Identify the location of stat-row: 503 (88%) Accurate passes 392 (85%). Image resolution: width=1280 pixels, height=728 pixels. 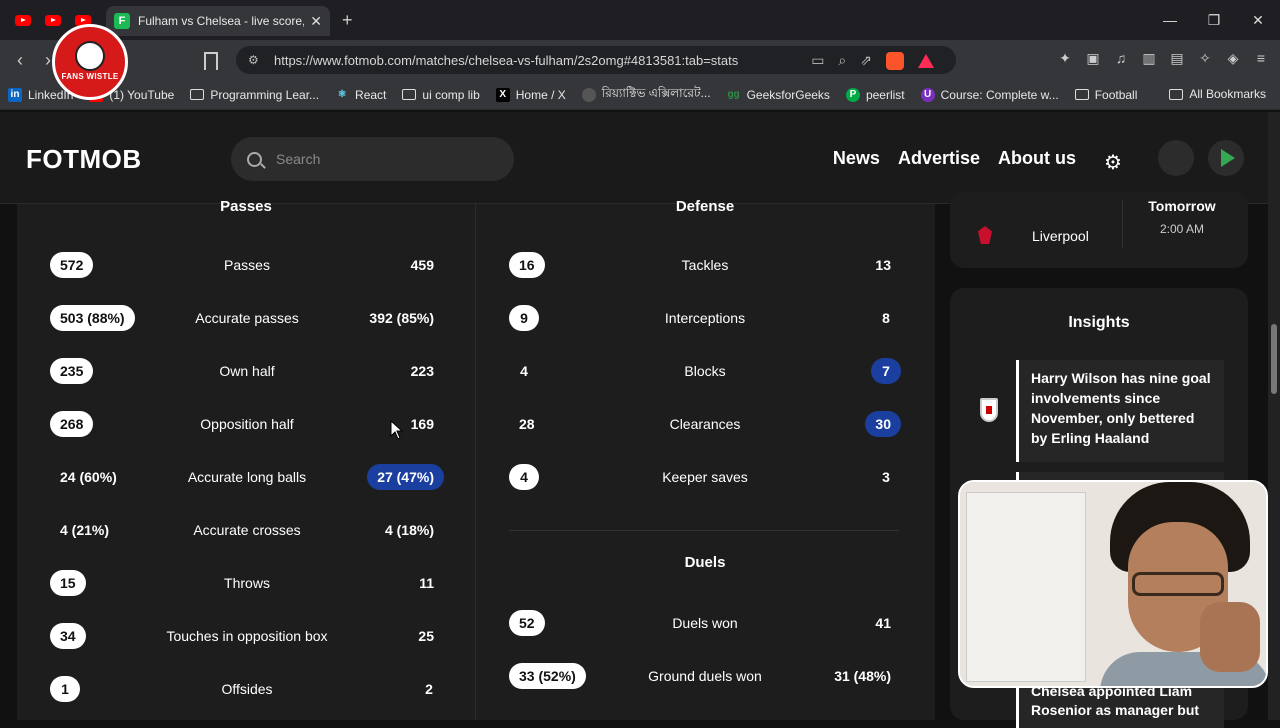
(247, 318).